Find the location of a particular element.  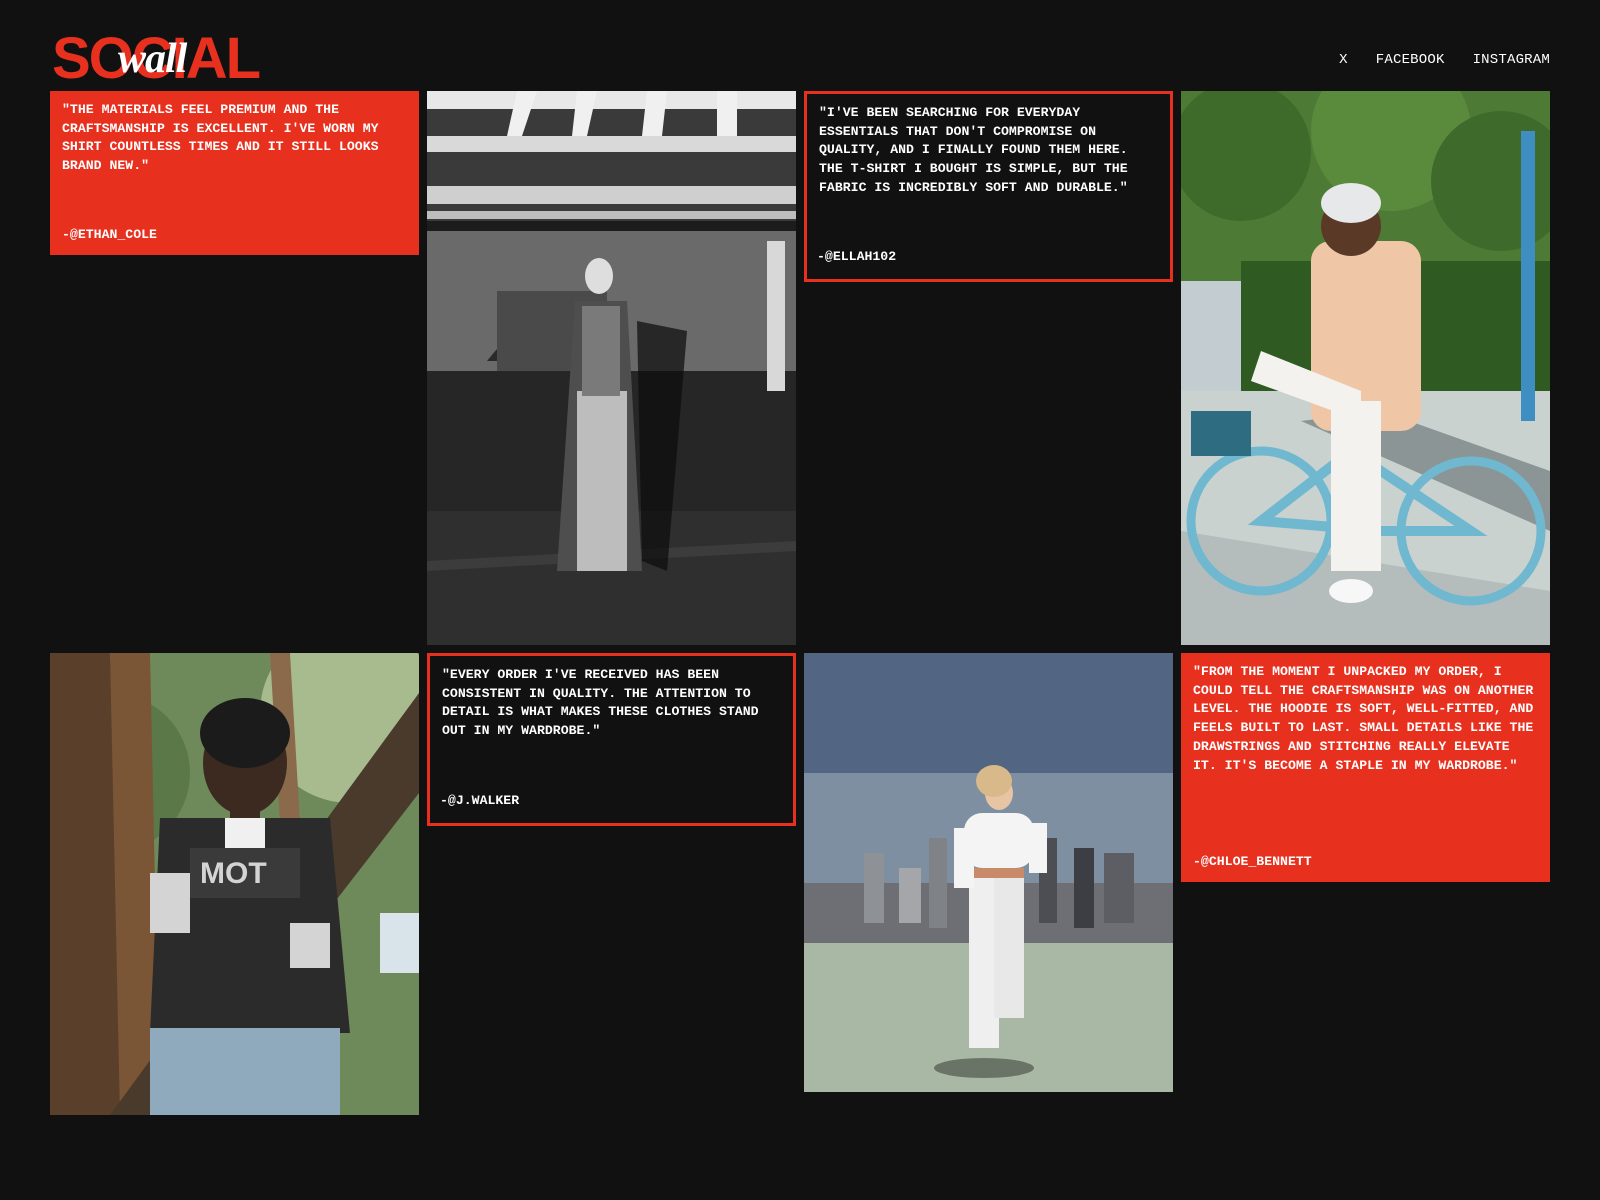

nav-link-facebook: FACEBOOK is located at coordinates (1410, 60).